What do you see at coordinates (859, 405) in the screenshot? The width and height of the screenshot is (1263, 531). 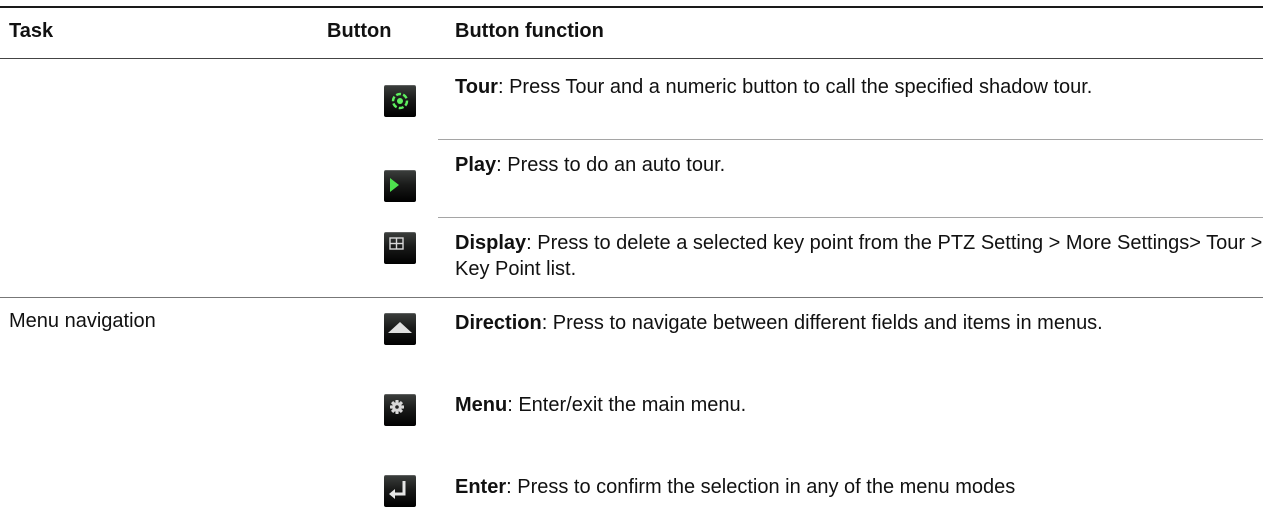 I see `function-text-menu: Menu: Enter/exit the main menu.` at bounding box center [859, 405].